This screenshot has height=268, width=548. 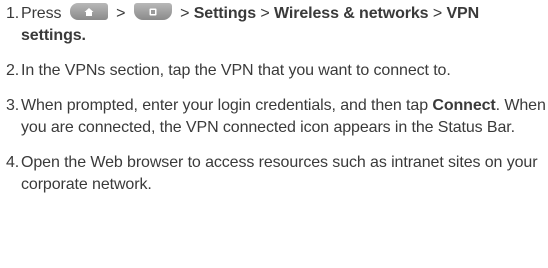 I want to click on step-number: 2., so click(x=13, y=70).